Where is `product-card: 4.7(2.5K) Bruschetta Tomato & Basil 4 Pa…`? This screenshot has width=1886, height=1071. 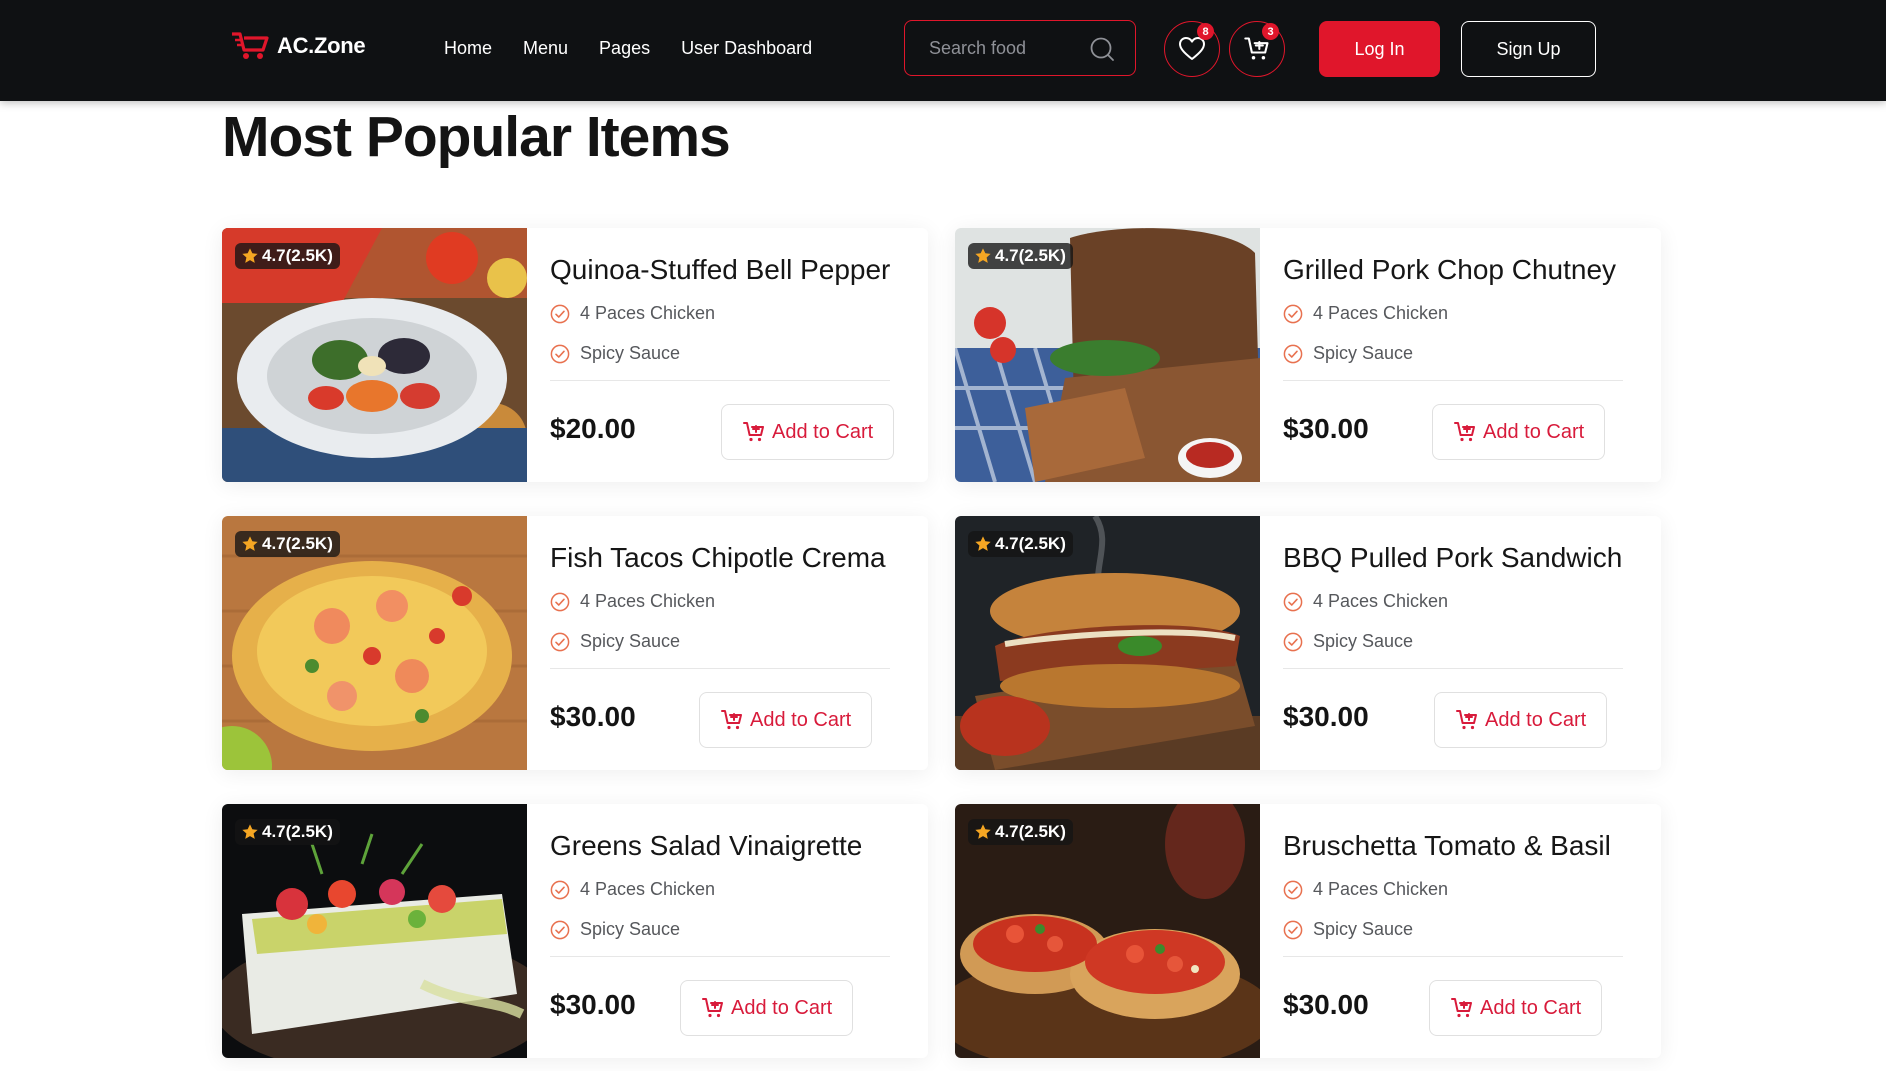
product-card: 4.7(2.5K) Bruschetta Tomato & Basil 4 Pa… is located at coordinates (1308, 931).